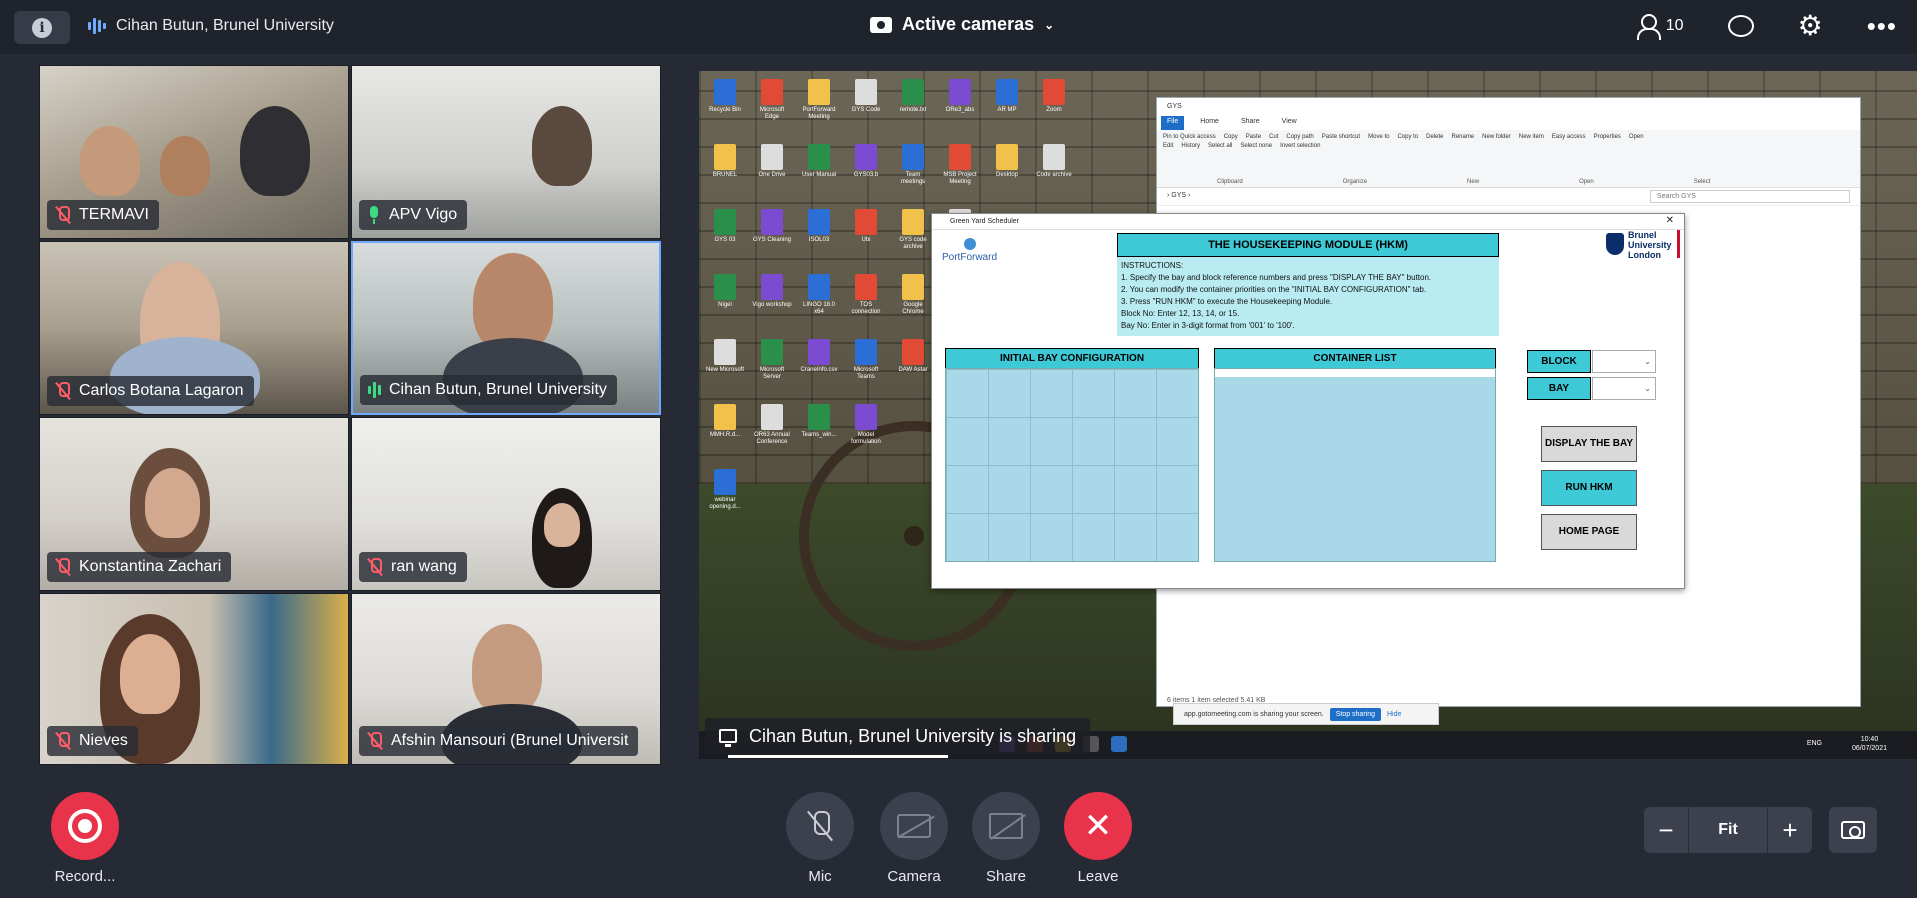 The image size is (1917, 898). I want to click on desktop-icon: AR MP, so click(1007, 96).